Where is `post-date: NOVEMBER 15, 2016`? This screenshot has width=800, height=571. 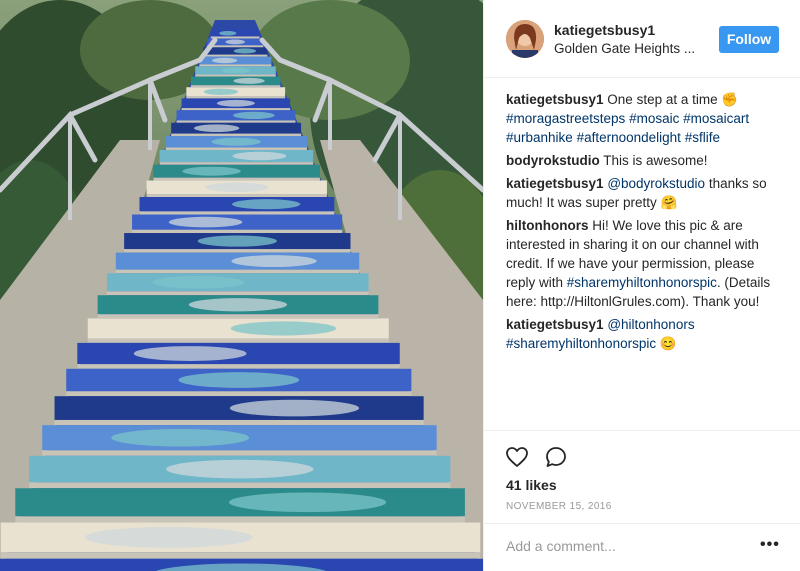
post-date: NOVEMBER 15, 2016 is located at coordinates (559, 506).